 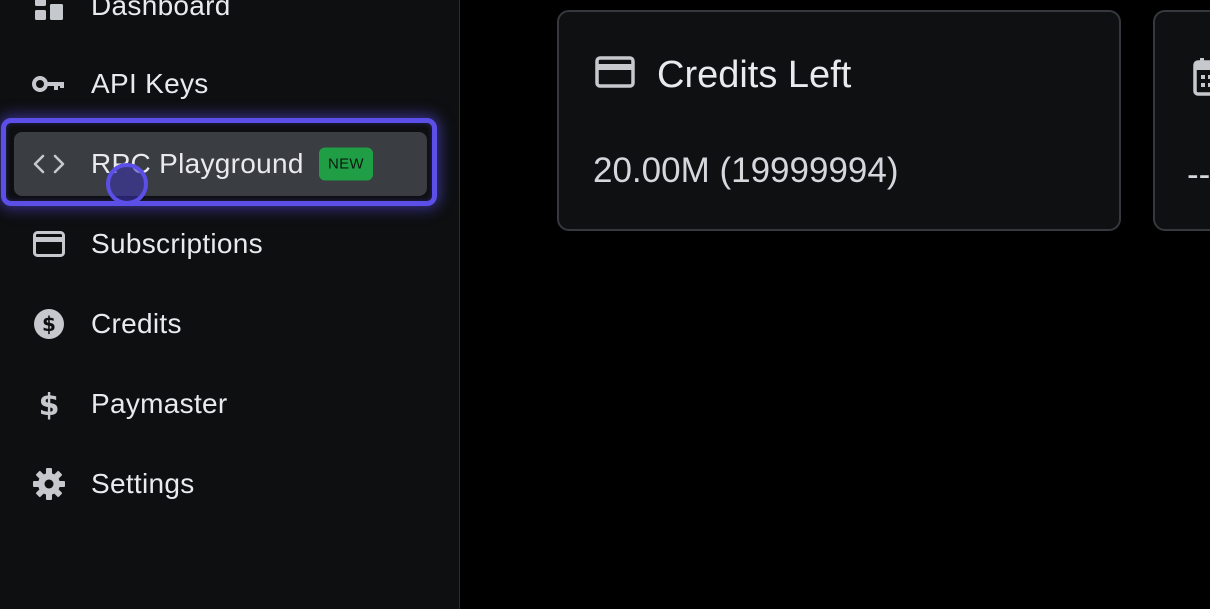 What do you see at coordinates (220, 484) in the screenshot?
I see `sidebar-item-settings: Settings` at bounding box center [220, 484].